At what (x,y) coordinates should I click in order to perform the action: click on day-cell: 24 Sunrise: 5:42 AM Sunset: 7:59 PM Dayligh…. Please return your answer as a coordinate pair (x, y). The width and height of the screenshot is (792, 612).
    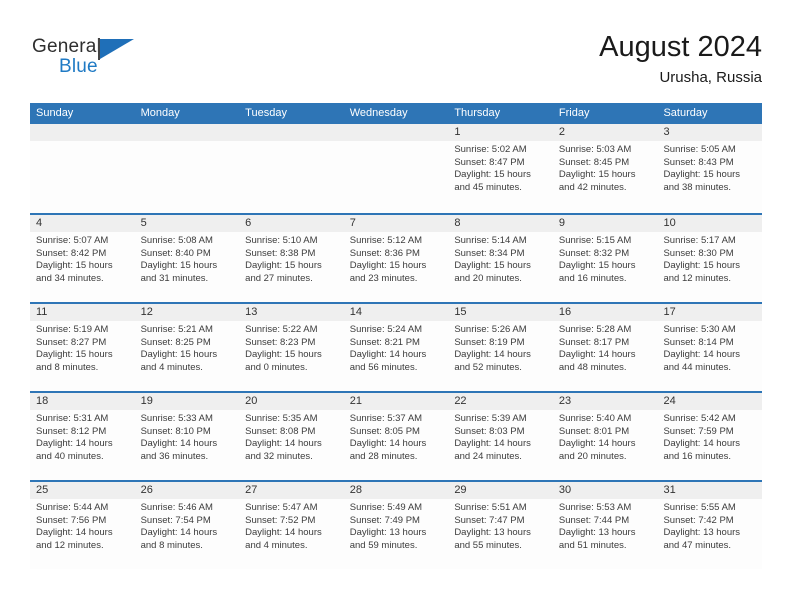
    Looking at the image, I should click on (710, 436).